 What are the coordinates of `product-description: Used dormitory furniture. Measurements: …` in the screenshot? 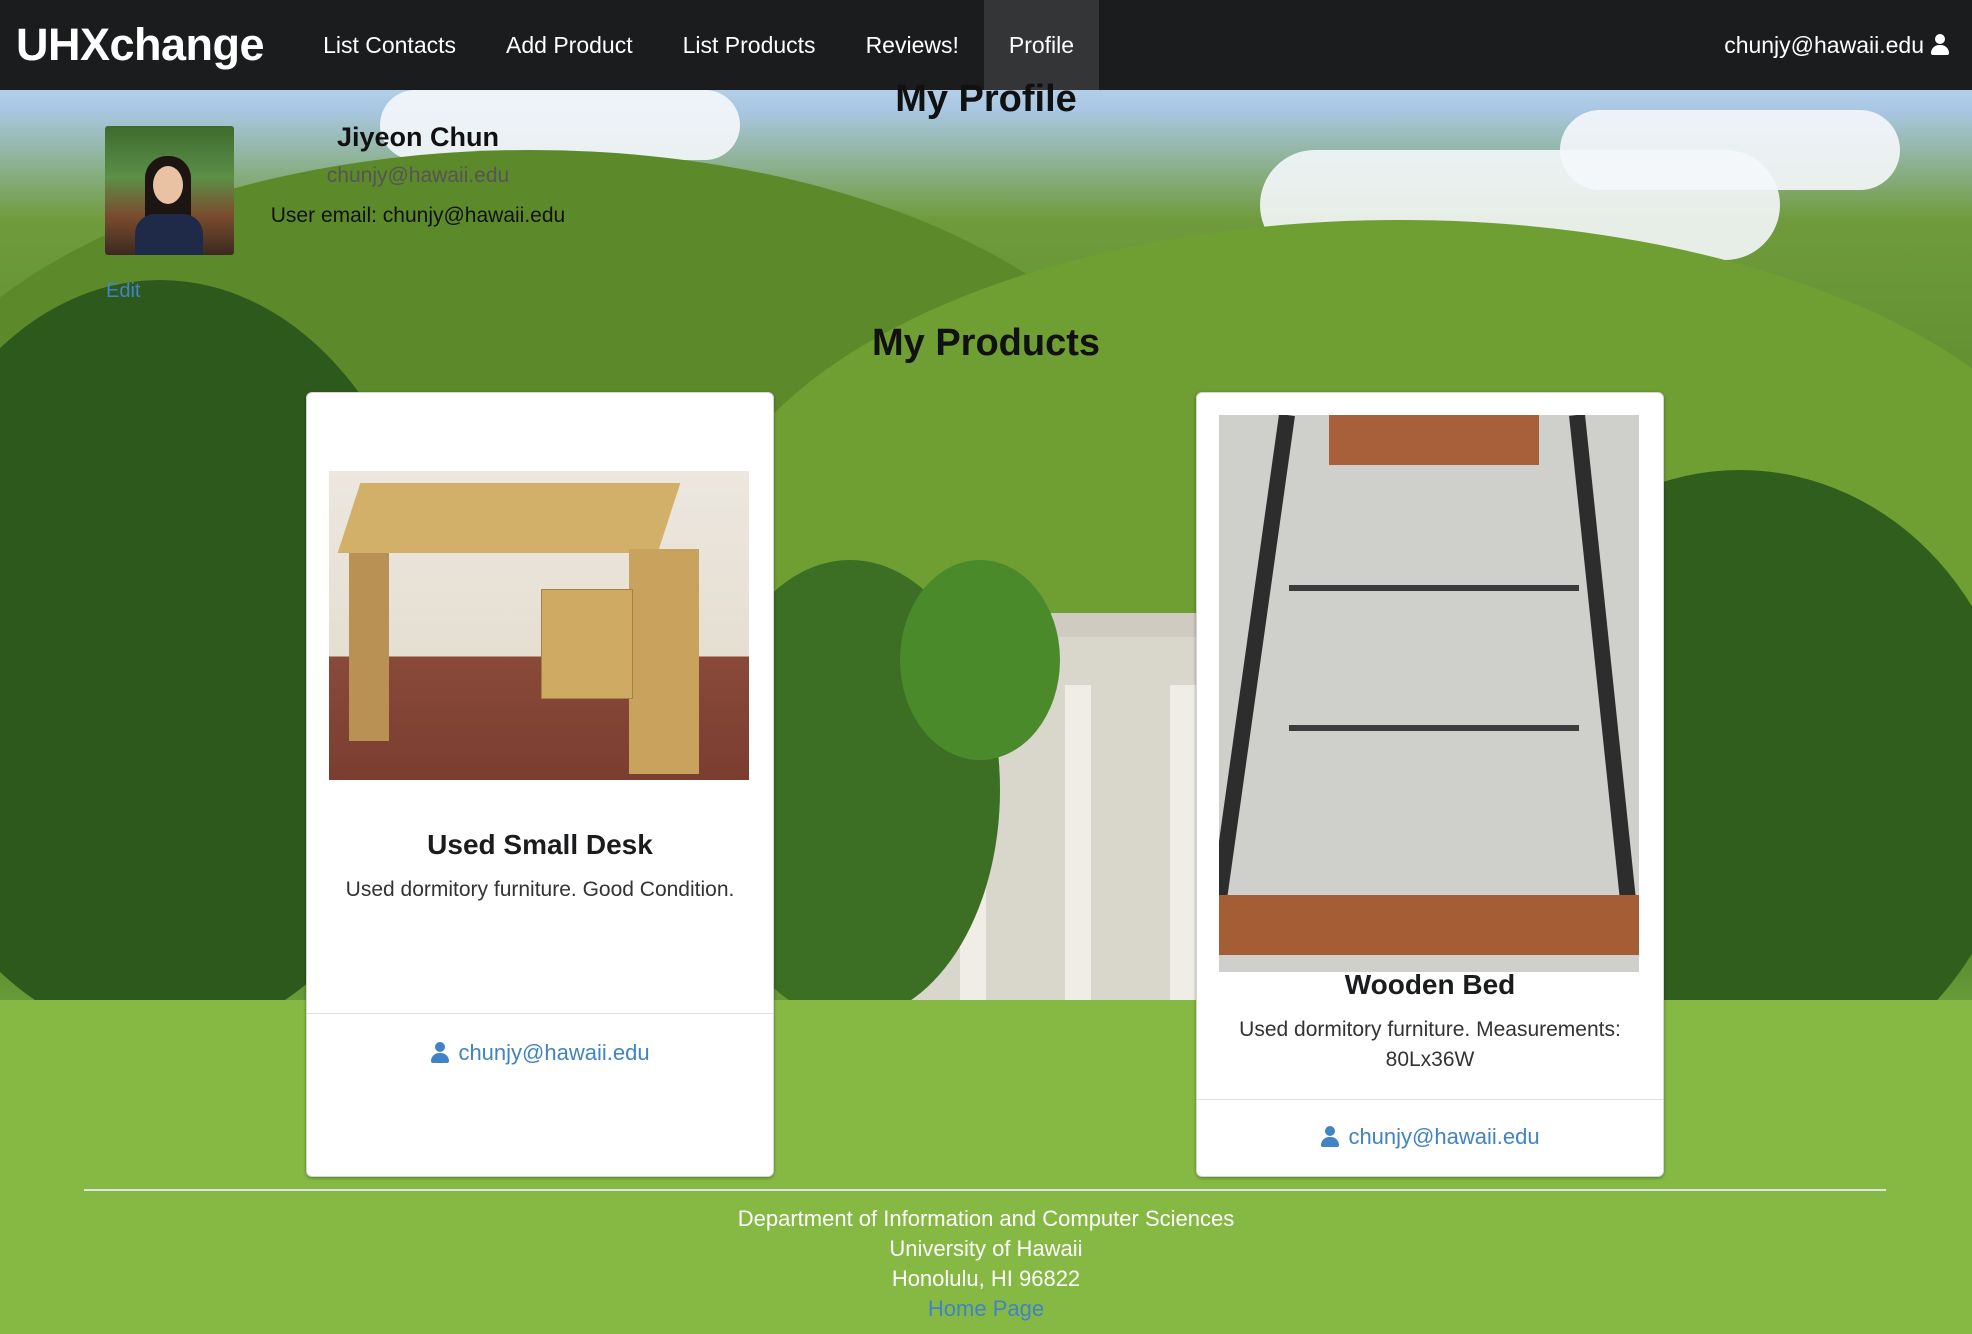 It's located at (1430, 1044).